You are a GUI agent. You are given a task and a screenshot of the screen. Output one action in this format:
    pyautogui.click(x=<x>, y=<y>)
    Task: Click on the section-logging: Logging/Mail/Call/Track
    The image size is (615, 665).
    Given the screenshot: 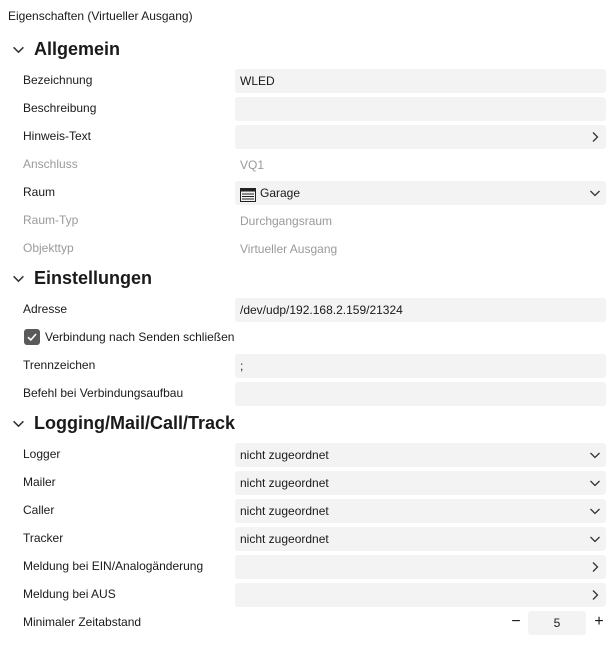 What is the action you would take?
    pyautogui.click(x=307, y=423)
    